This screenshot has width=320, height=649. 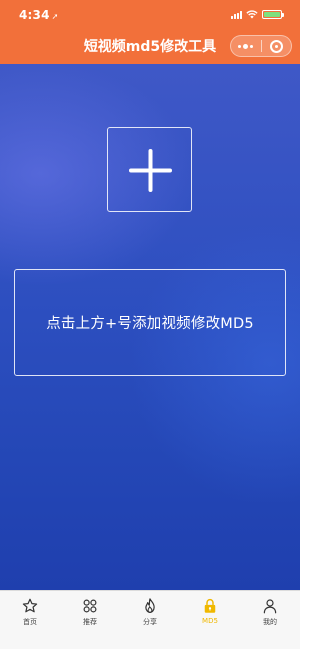 I want to click on star-icon, so click(x=30, y=605).